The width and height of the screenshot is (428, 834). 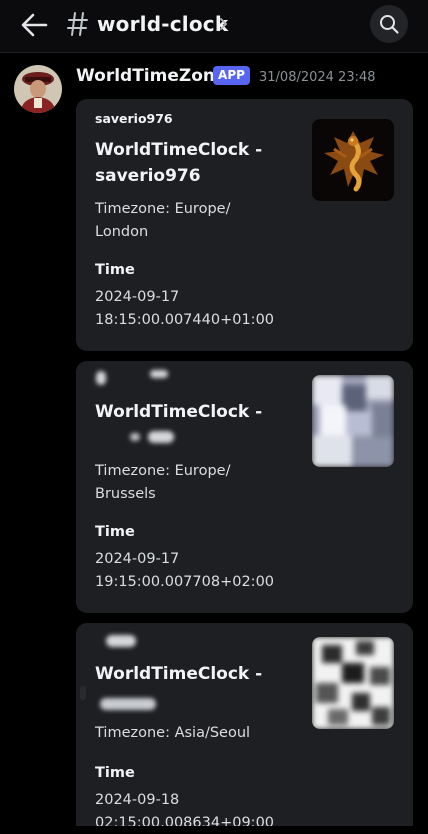 What do you see at coordinates (122, 232) in the screenshot?
I see `timezone-line: London` at bounding box center [122, 232].